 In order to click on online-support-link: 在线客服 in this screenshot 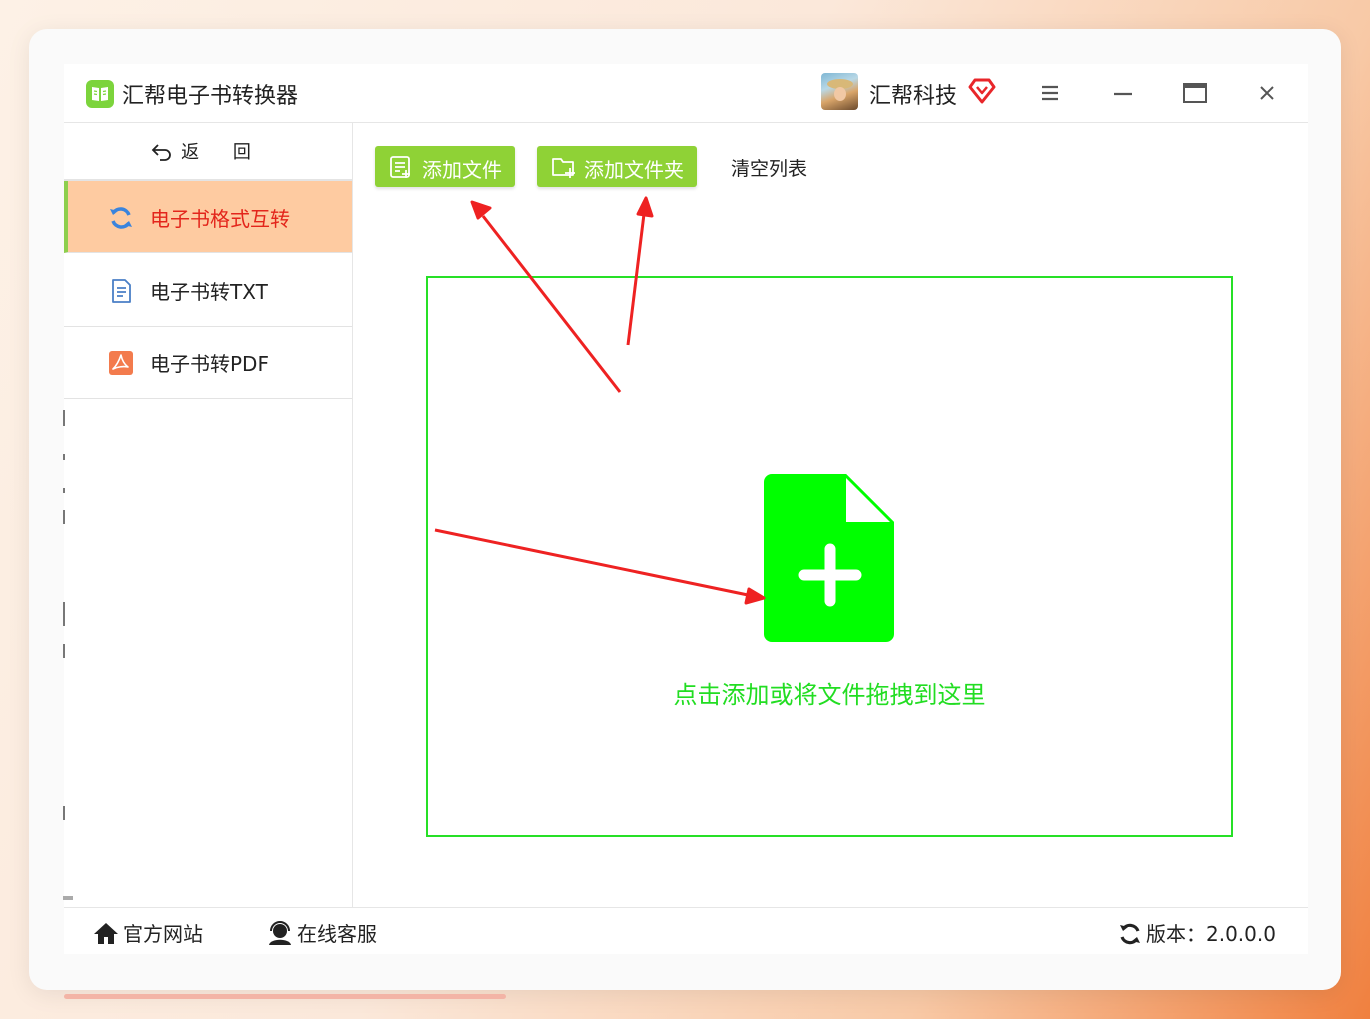, I will do `click(322, 932)`.